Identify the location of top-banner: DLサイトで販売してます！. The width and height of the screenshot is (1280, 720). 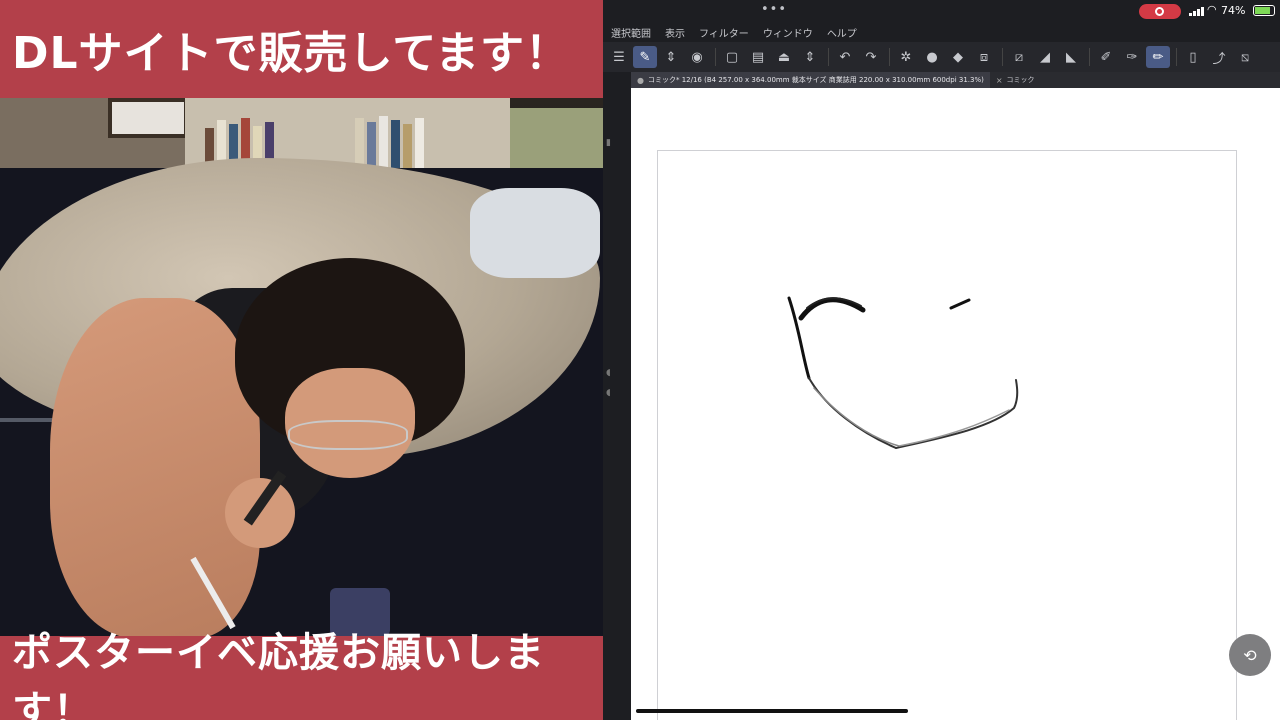
(301, 49).